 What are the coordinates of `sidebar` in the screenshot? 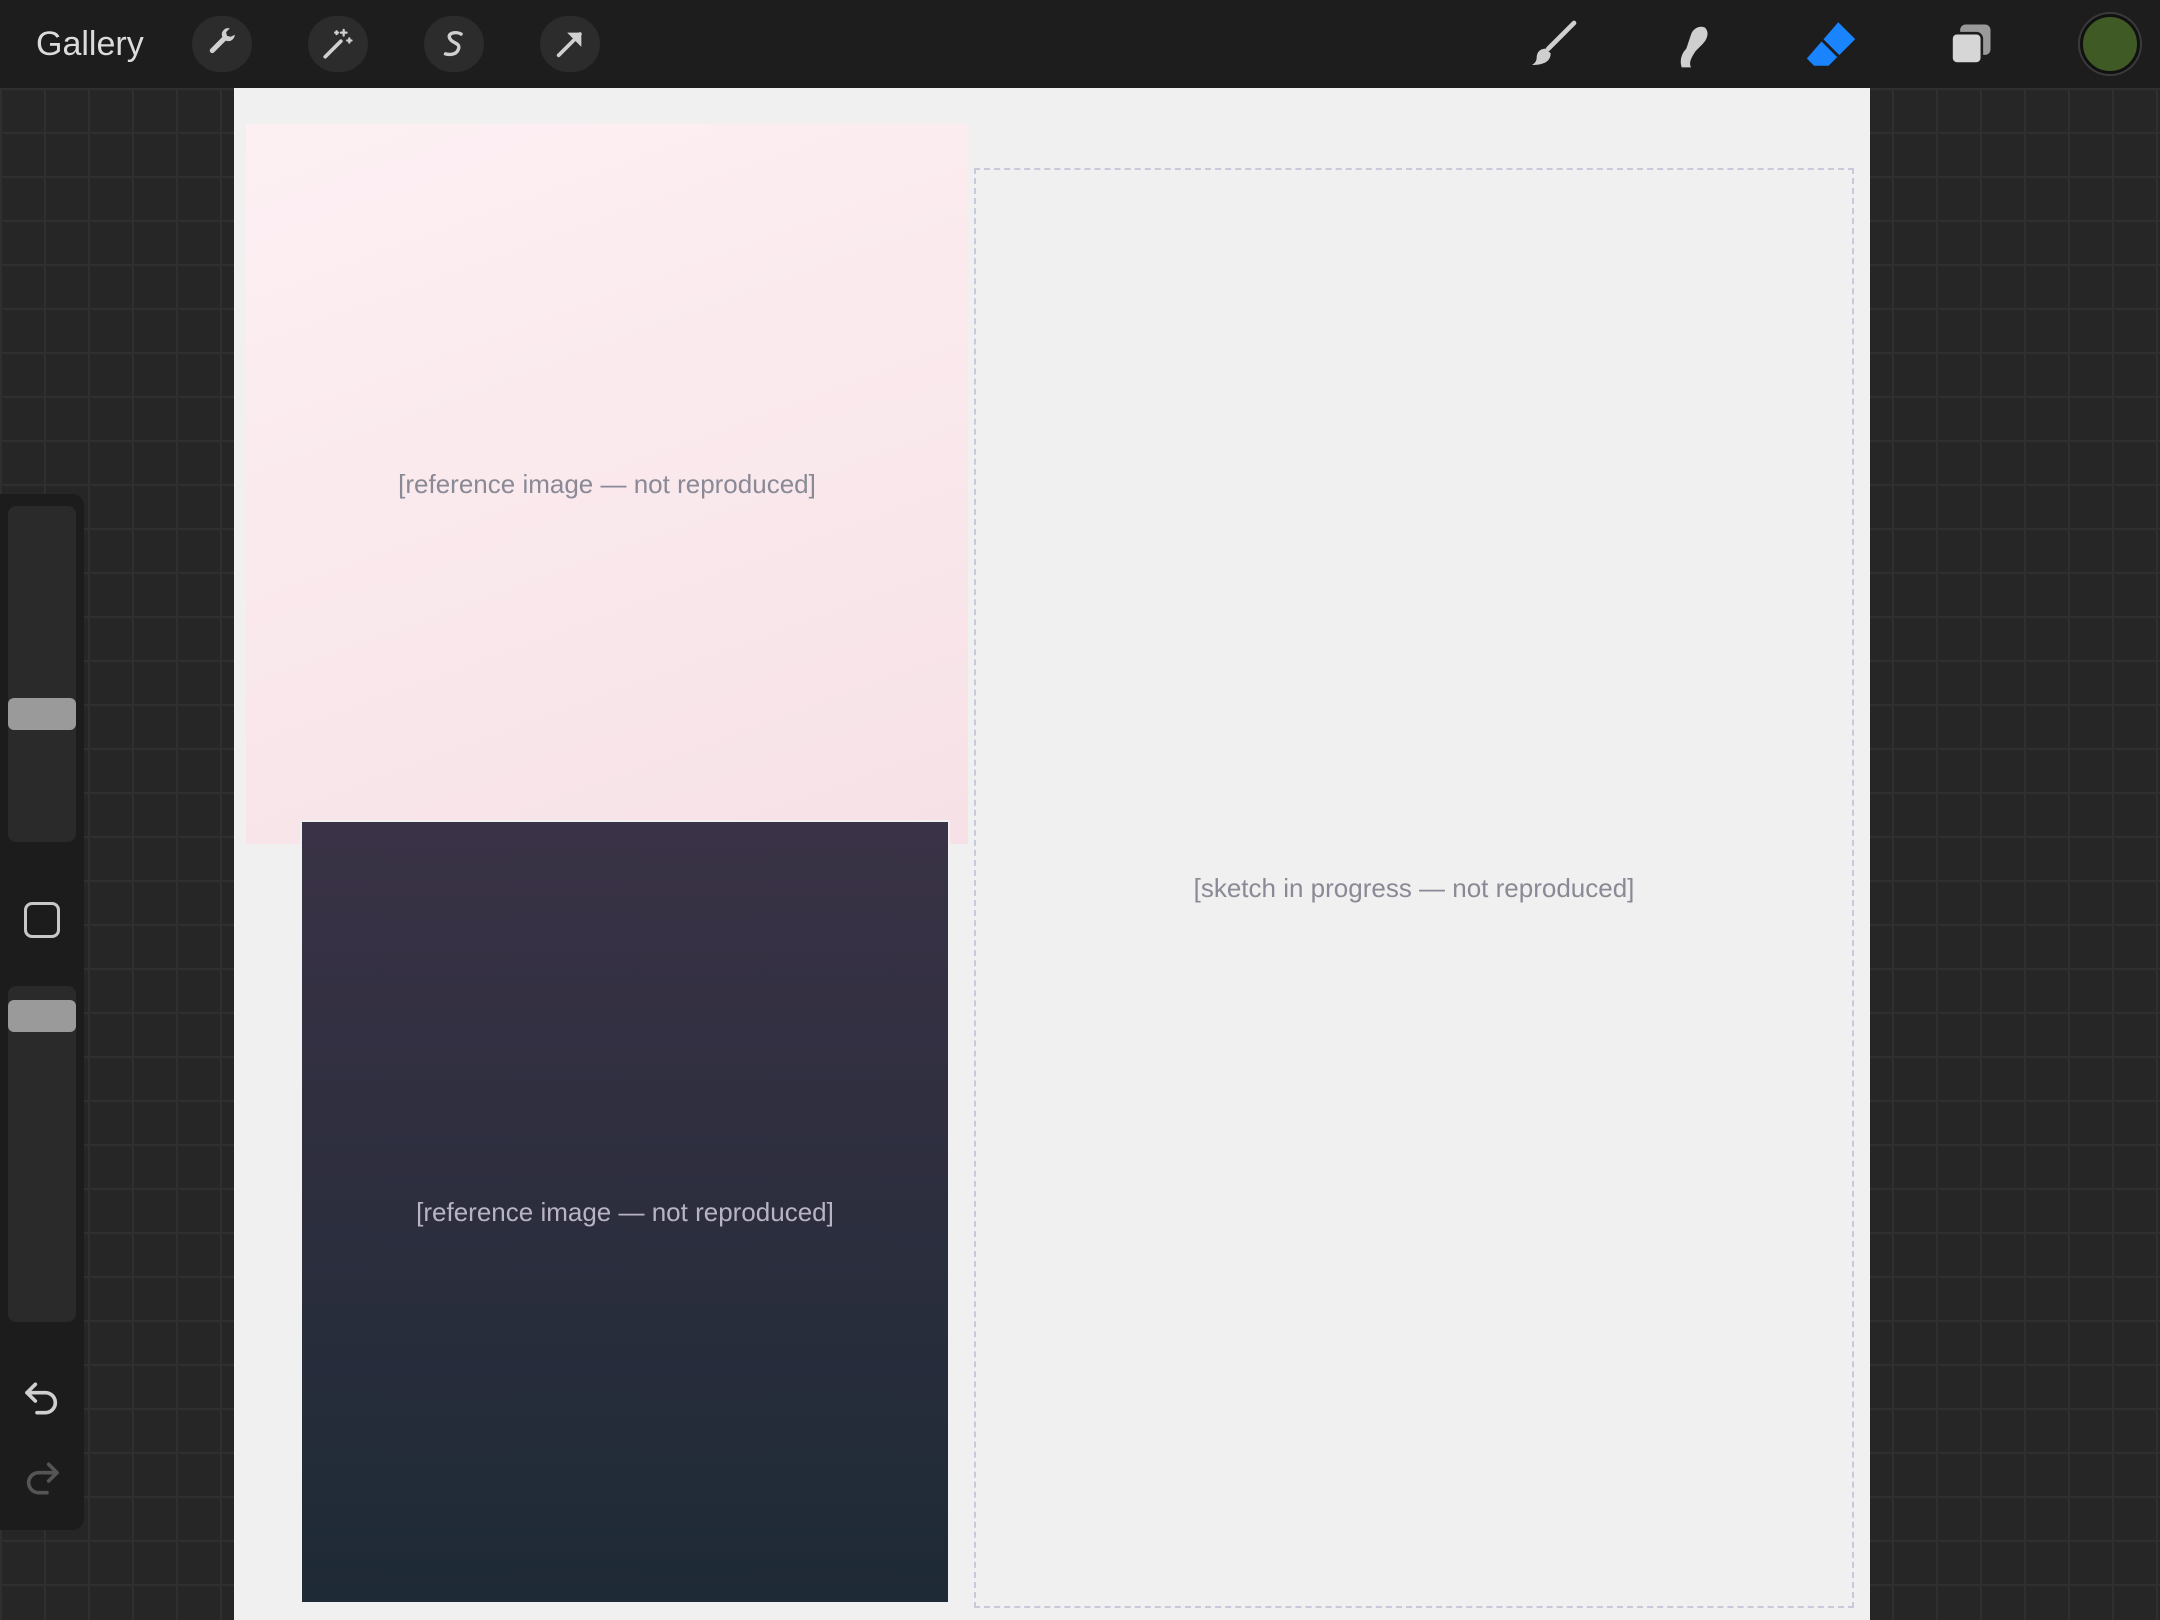 It's located at (42, 1012).